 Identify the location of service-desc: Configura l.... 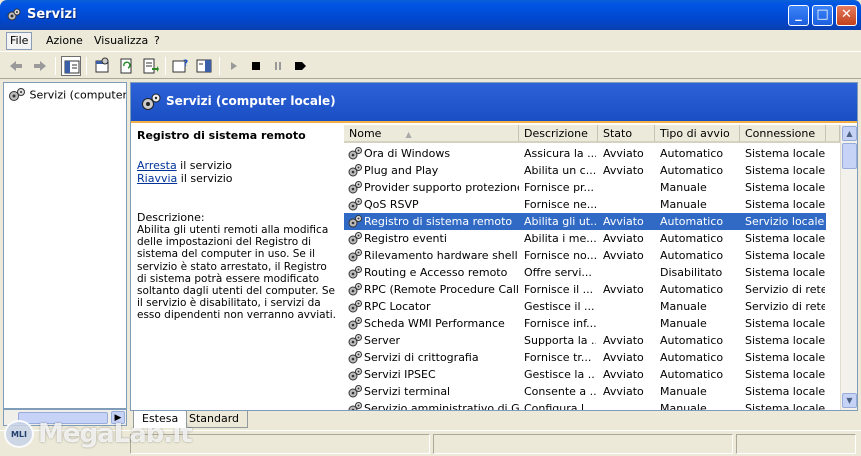
(559, 406).